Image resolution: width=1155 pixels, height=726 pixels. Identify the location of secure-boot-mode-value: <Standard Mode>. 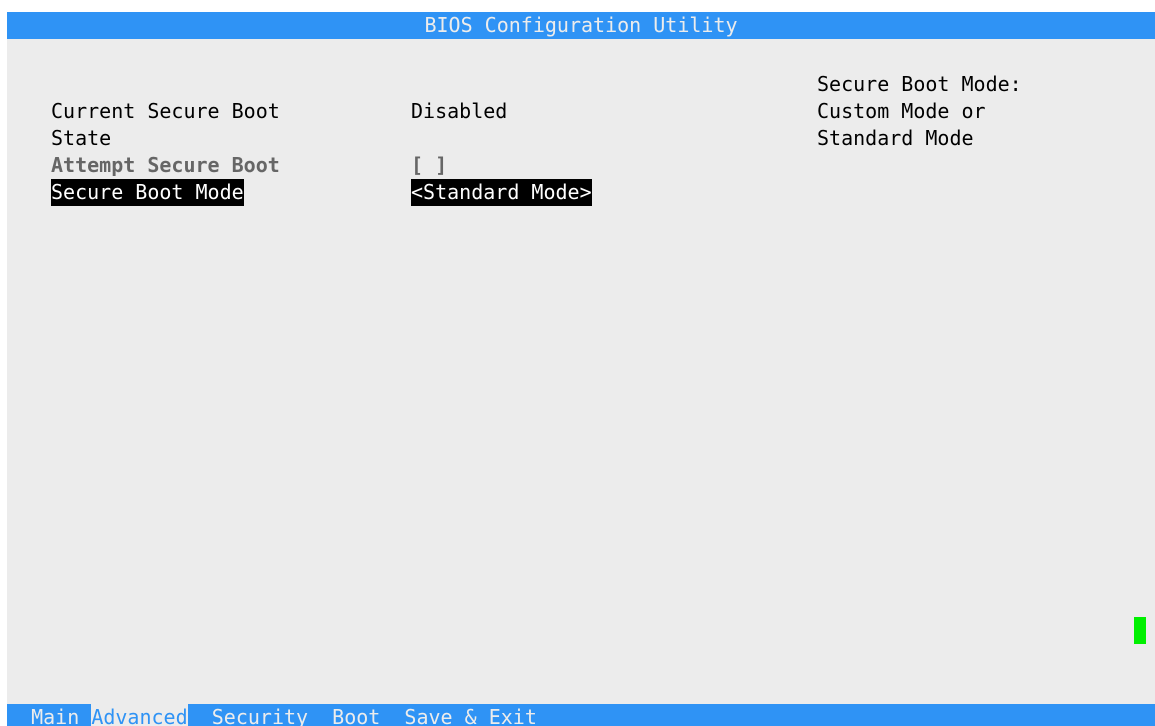
(501, 192).